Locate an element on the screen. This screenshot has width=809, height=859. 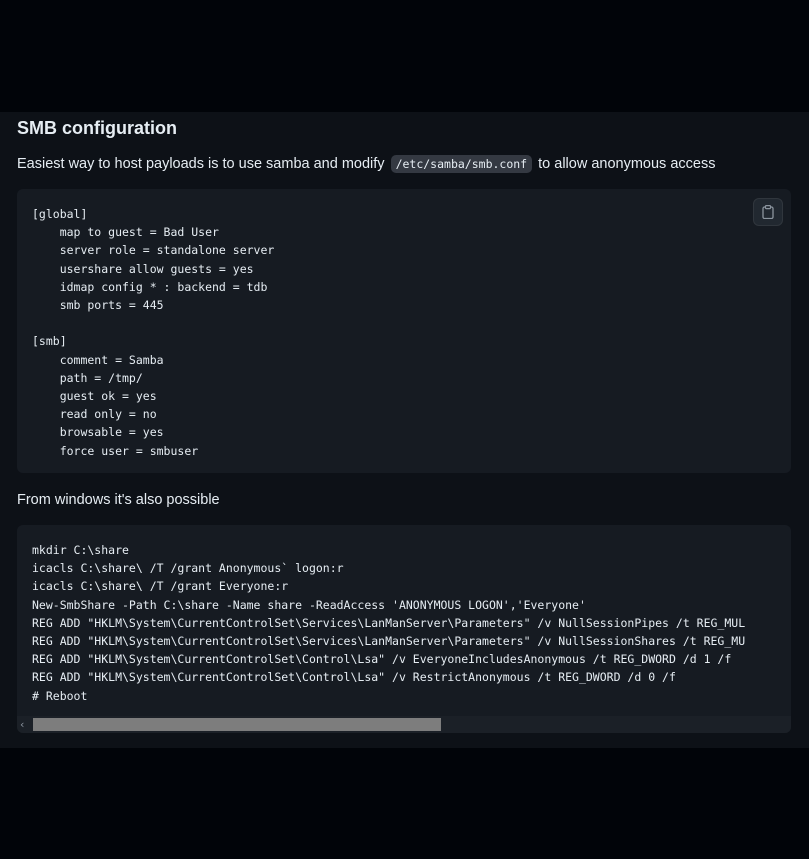
inline-code-path: /etc/samba/smb.conf is located at coordinates (461, 164).